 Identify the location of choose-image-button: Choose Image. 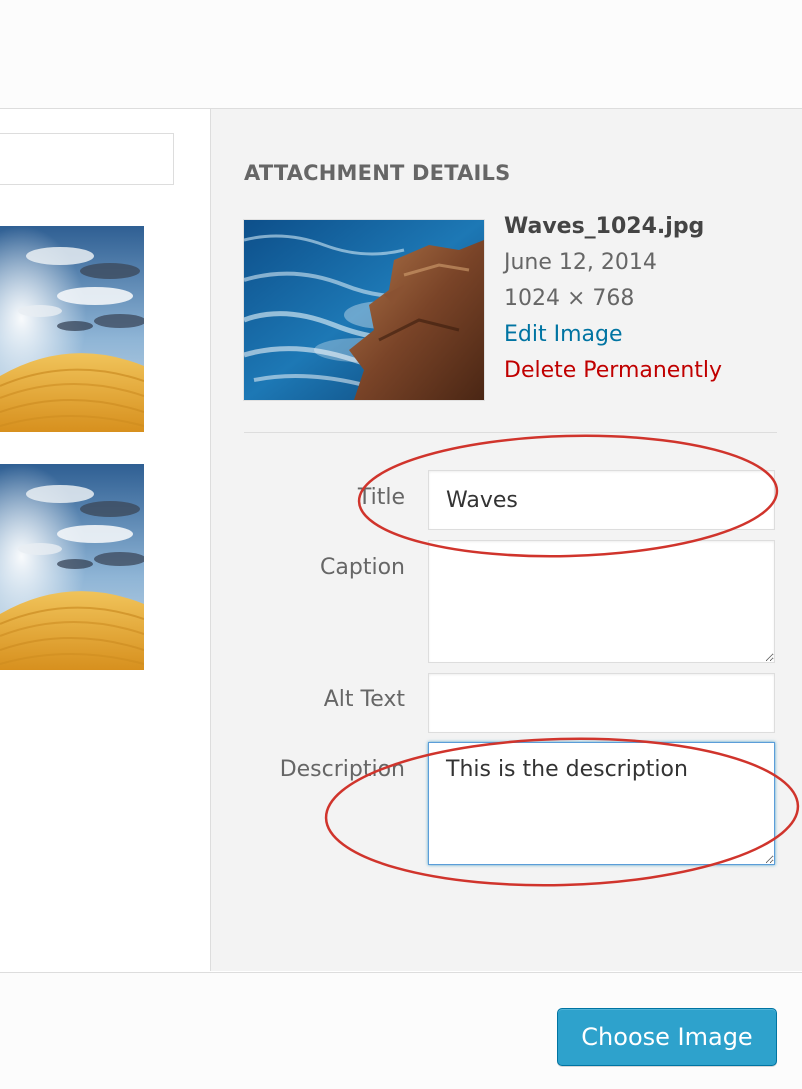
(667, 1037).